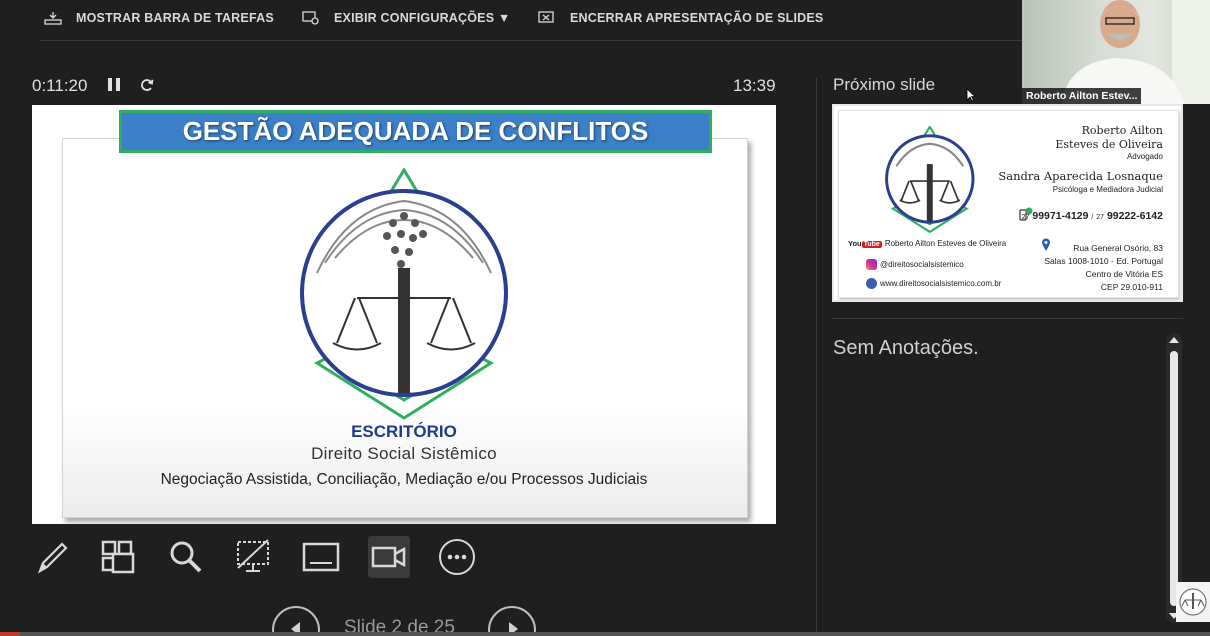 This screenshot has height=636, width=1210. I want to click on youtube-channel: Roberto Ailton Esteves de Oliveira, so click(945, 243).